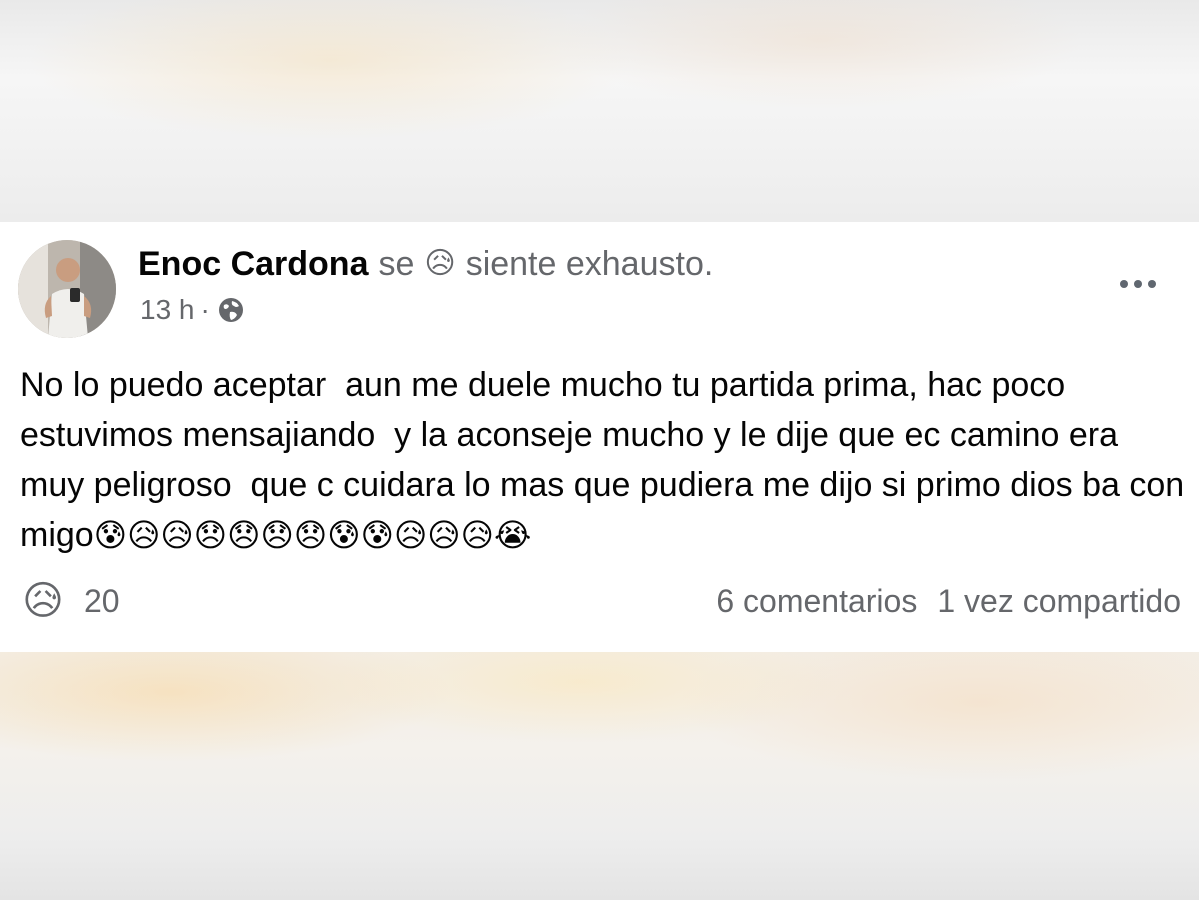 The image size is (1199, 900). Describe the element at coordinates (816, 601) in the screenshot. I see `comments-count-link: 6 comentarios` at that location.